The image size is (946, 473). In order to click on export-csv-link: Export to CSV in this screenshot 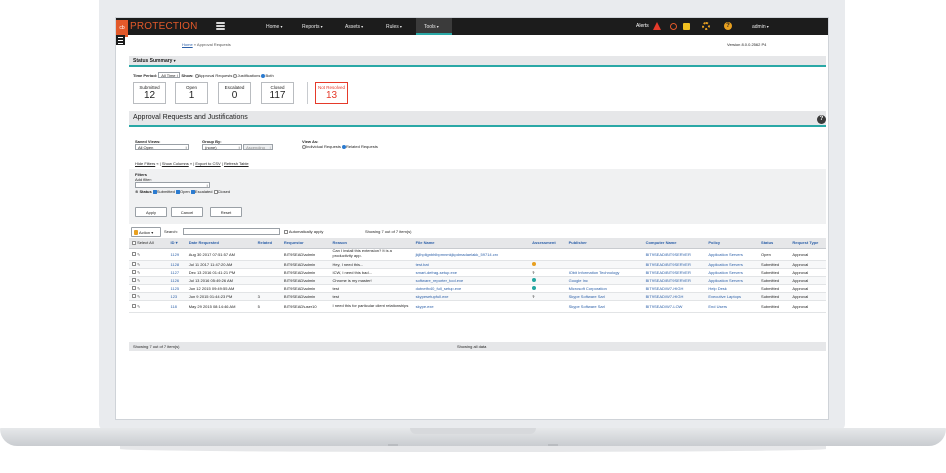, I will do `click(207, 163)`.